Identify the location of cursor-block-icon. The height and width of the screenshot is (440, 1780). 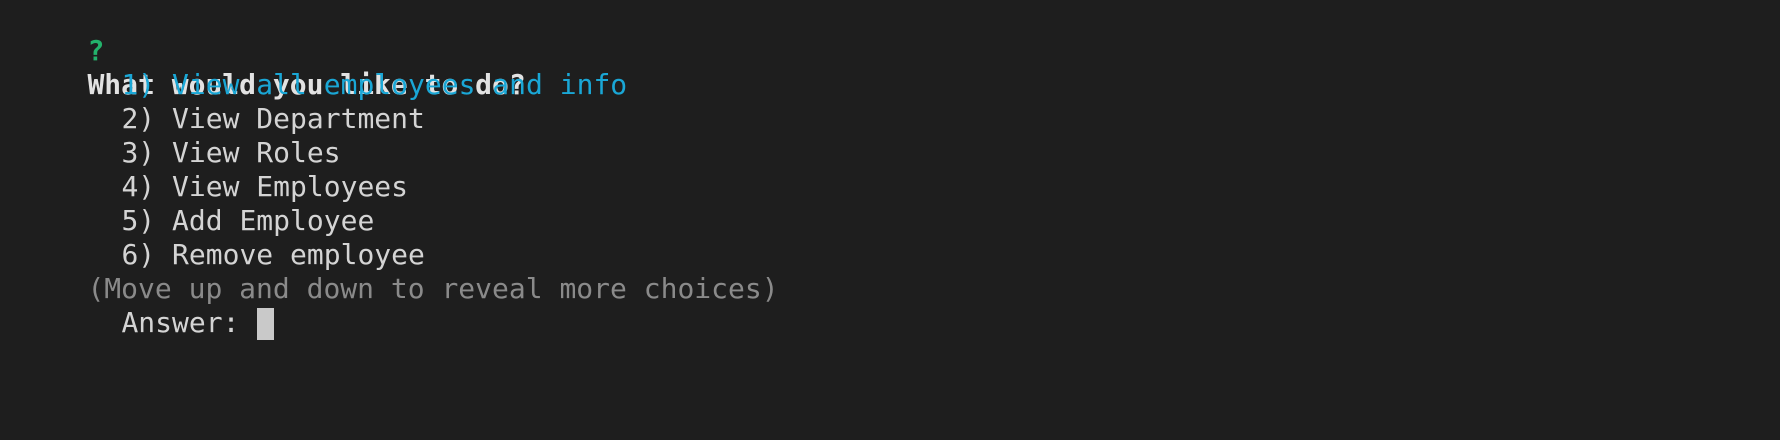
(266, 324).